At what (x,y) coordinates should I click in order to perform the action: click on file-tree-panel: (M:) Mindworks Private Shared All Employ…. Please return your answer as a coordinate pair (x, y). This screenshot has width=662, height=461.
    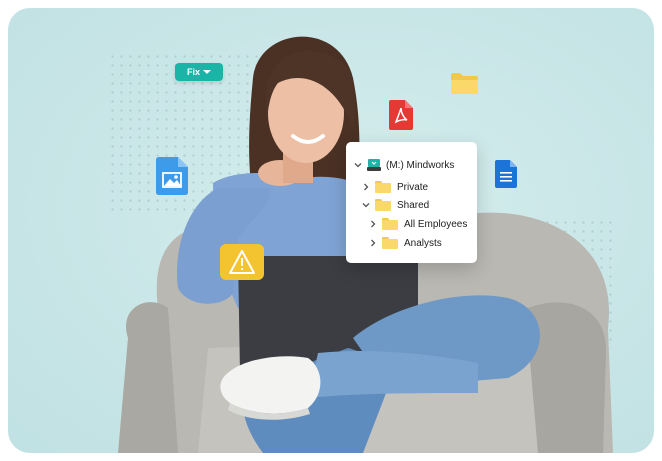
    Looking at the image, I should click on (411, 202).